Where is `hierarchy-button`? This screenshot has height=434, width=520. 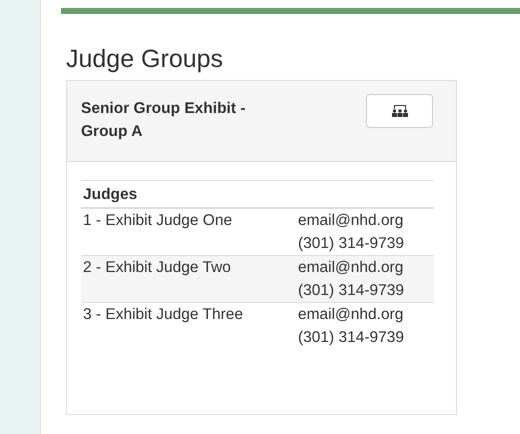
hierarchy-button is located at coordinates (399, 111).